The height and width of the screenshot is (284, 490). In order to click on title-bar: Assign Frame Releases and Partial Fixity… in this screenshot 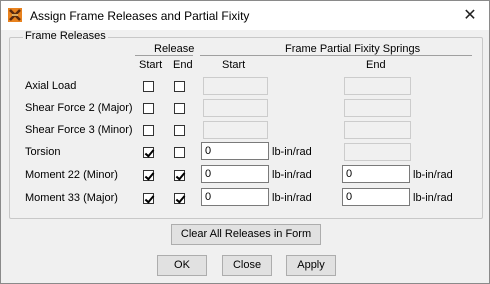, I will do `click(245, 15)`.